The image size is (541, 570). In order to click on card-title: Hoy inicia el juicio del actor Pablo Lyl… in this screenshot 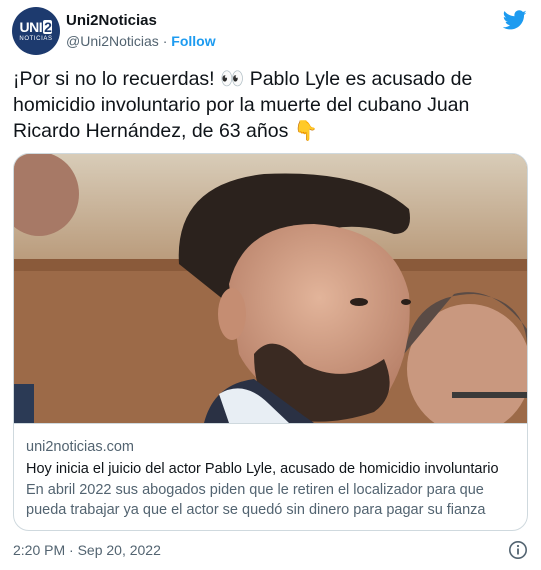, I will do `click(270, 469)`.